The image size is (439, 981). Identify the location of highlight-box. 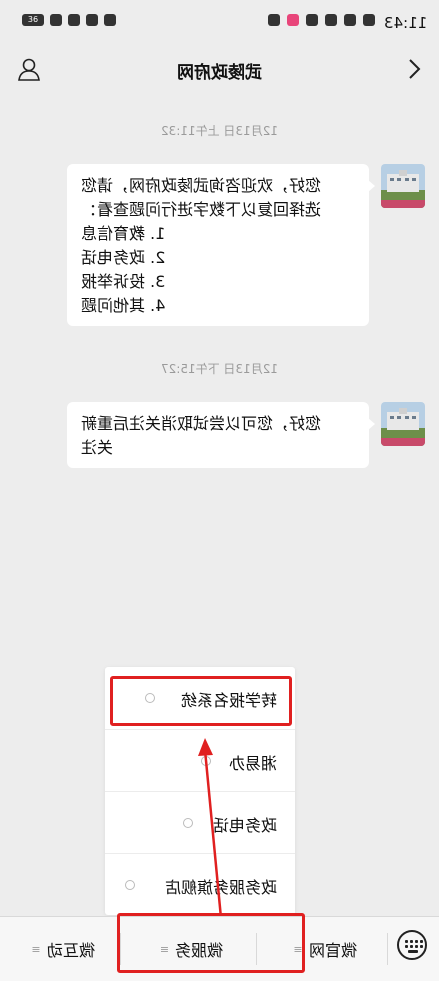
(211, 943).